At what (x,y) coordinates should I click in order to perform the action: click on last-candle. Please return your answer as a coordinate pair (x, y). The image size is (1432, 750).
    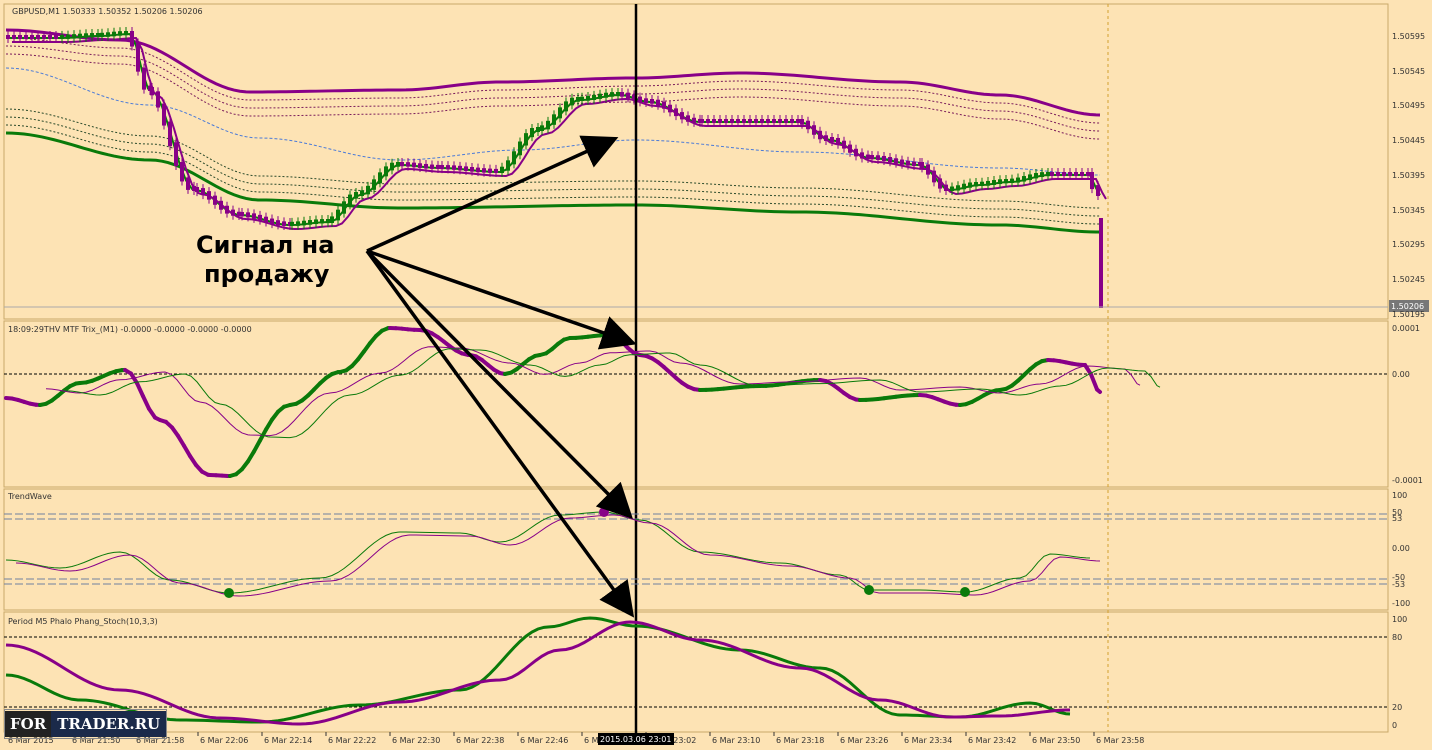
    Looking at the image, I should click on (1101, 263).